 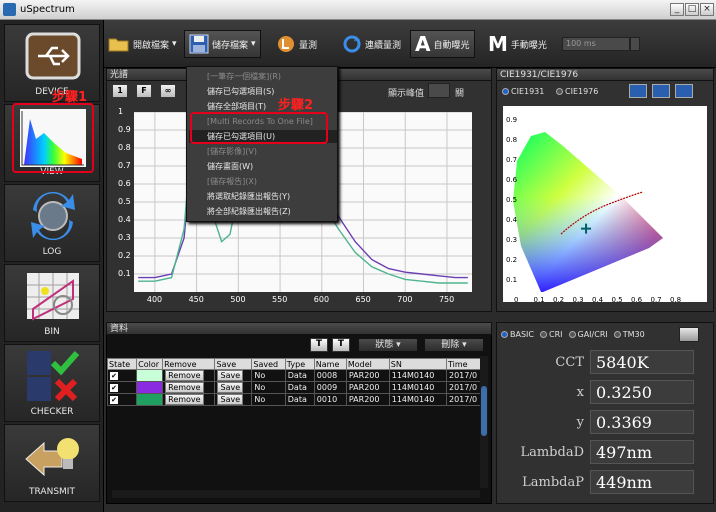 What do you see at coordinates (597, 393) in the screenshot?
I see `metric-row-x: x 0.3250` at bounding box center [597, 393].